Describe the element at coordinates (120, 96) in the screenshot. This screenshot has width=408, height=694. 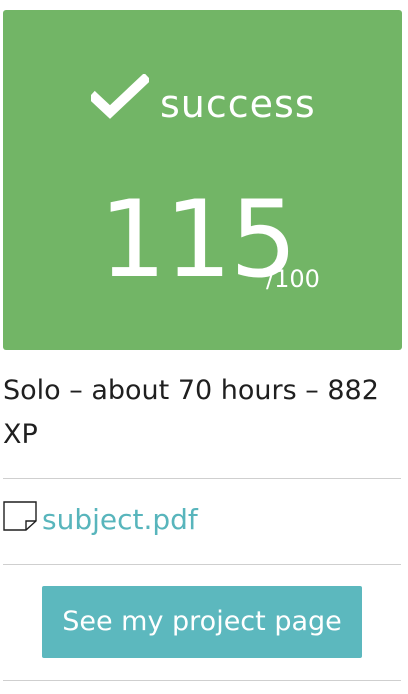
I see `check-icon` at that location.